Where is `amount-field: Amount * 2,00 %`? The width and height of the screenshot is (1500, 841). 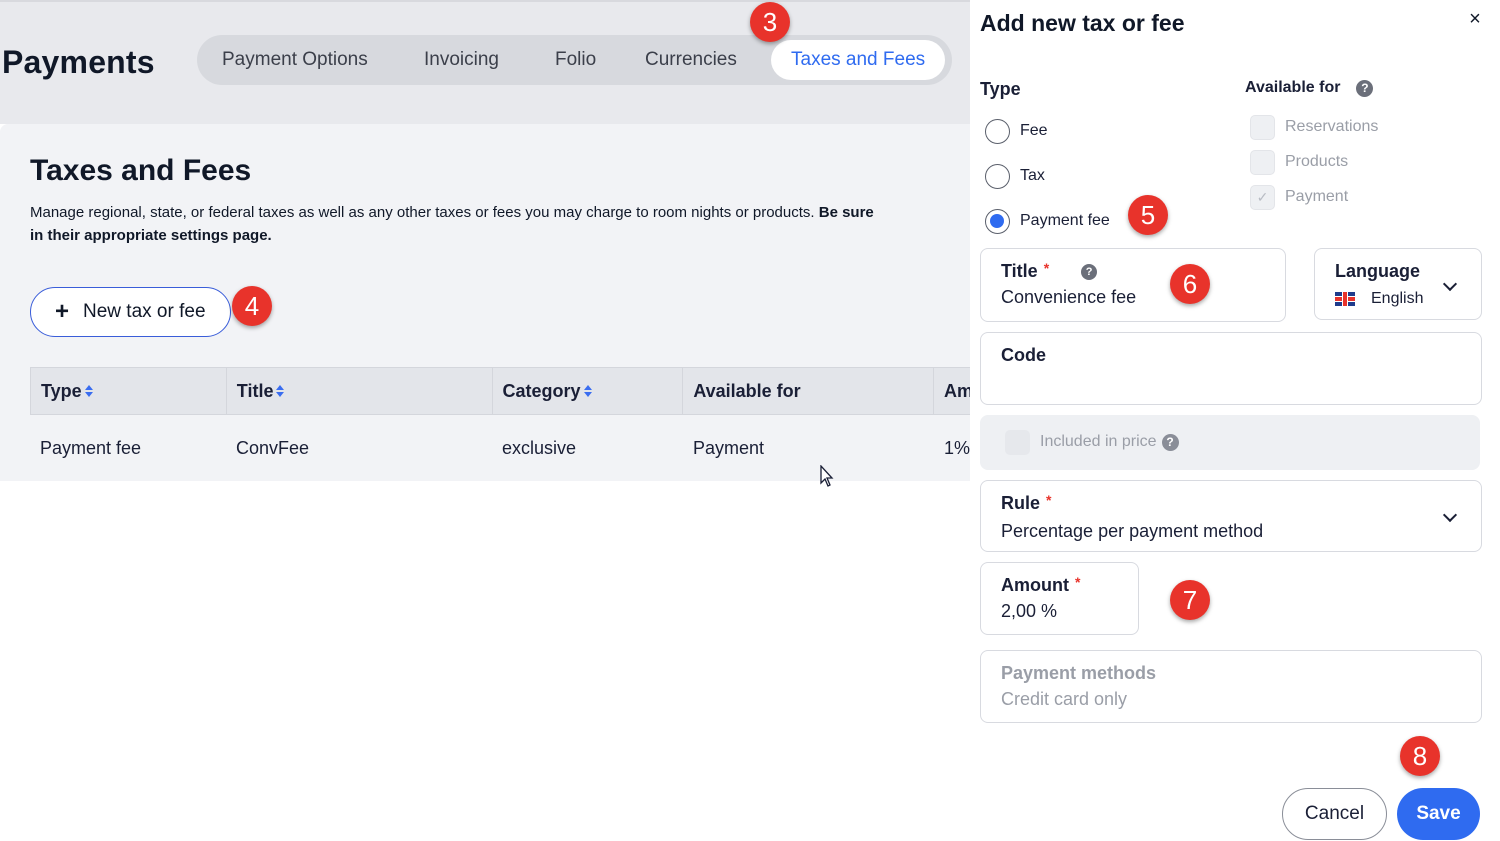 amount-field: Amount * 2,00 % is located at coordinates (1059, 598).